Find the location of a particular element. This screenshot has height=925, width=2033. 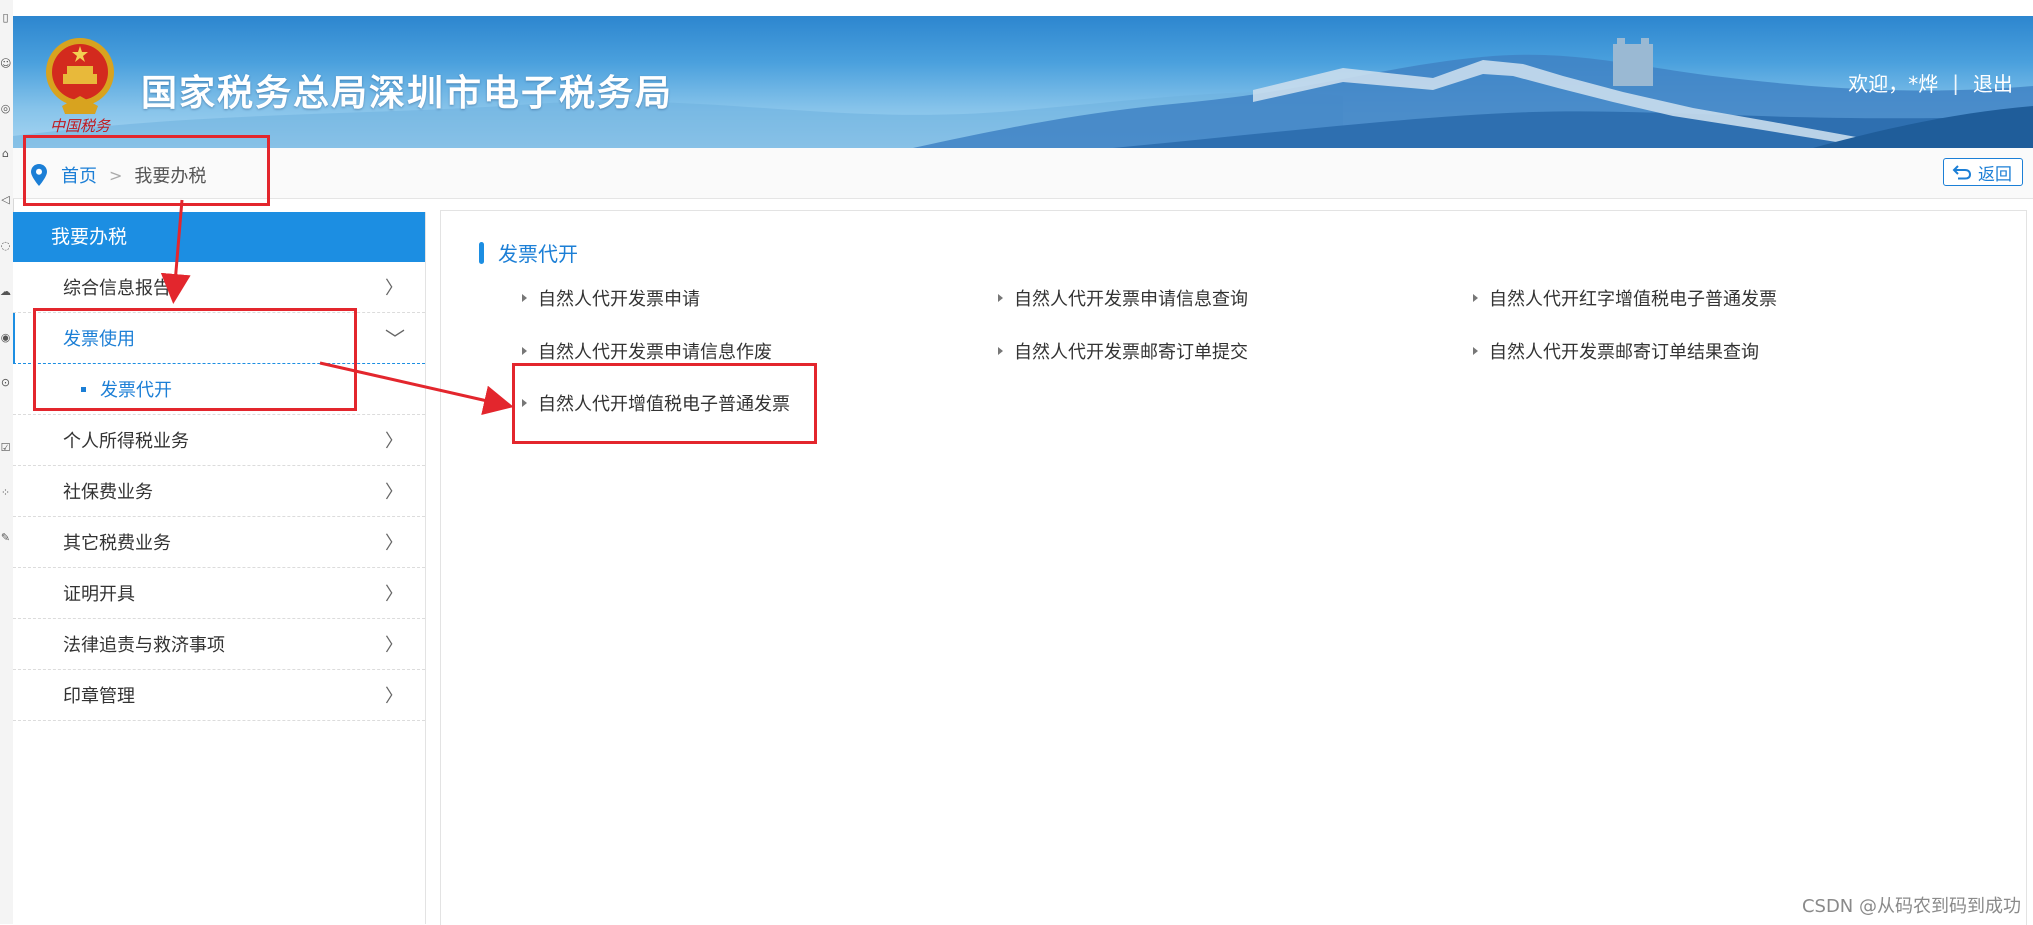

section-marker is located at coordinates (481, 252).